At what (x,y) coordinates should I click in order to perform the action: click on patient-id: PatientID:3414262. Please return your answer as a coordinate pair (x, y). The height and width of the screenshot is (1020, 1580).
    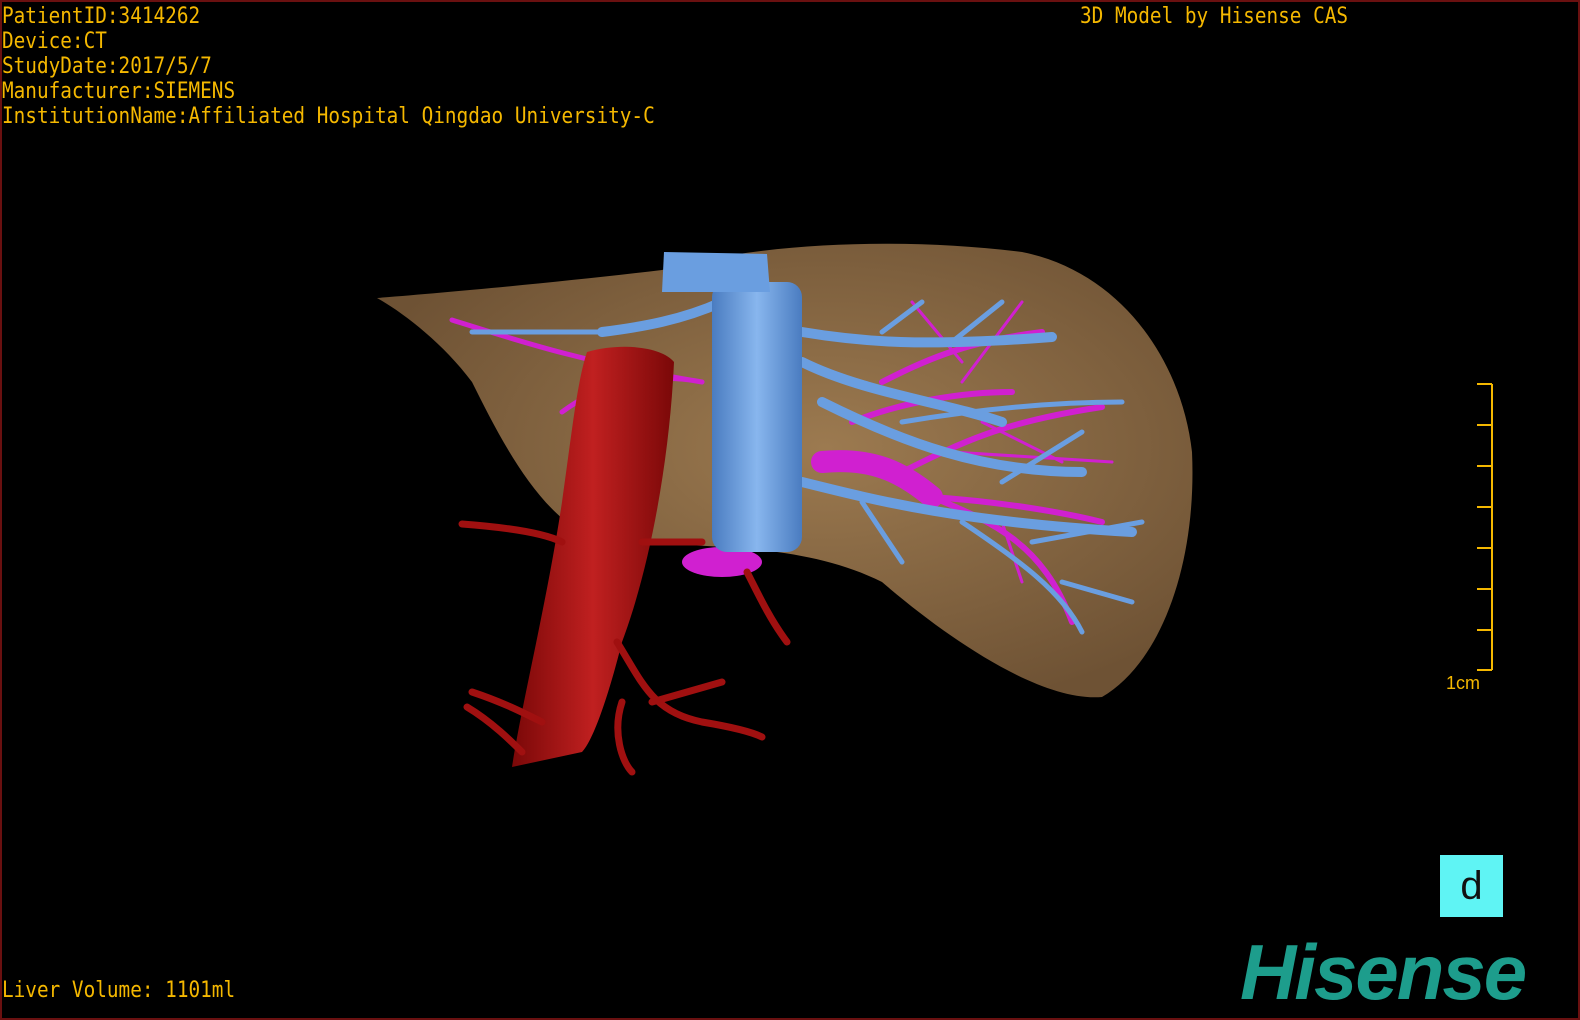
    Looking at the image, I should click on (101, 16).